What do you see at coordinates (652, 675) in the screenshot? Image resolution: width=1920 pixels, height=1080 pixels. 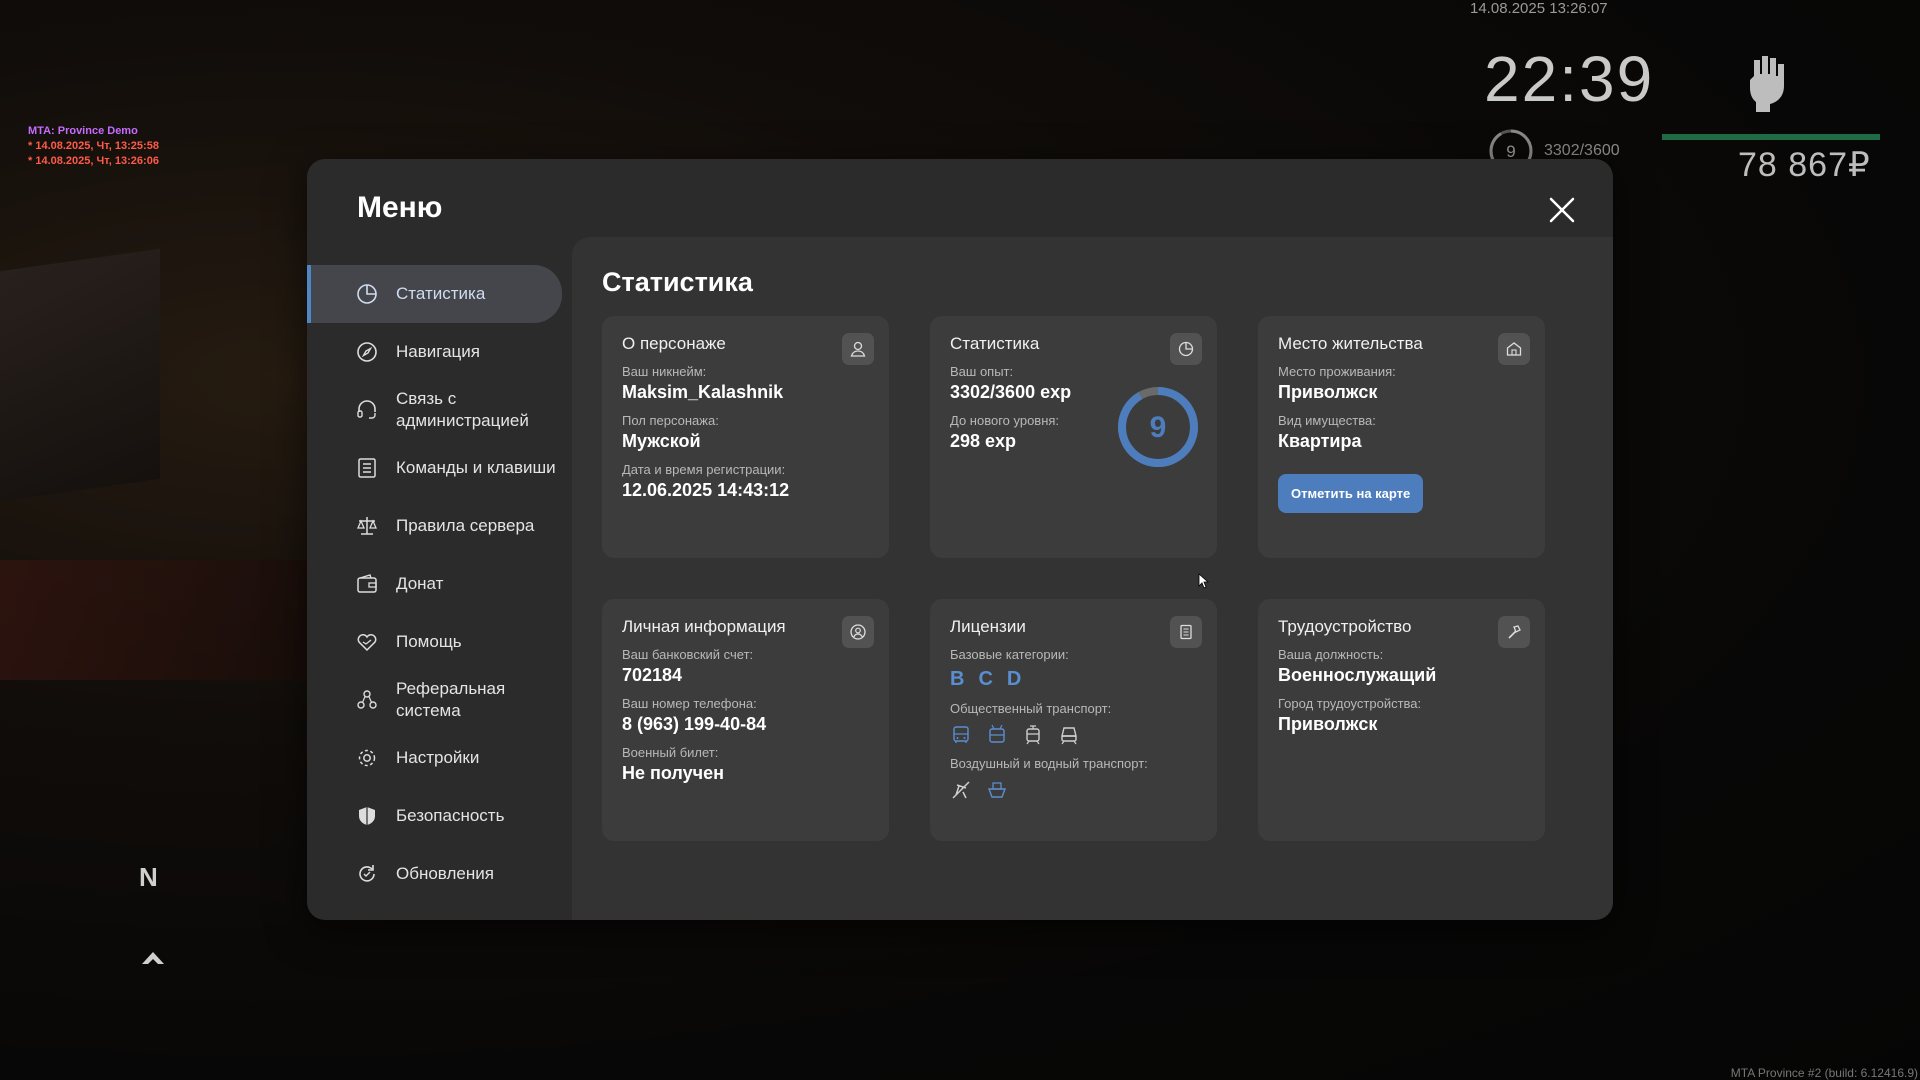 I see `bank-account-value: 702184` at bounding box center [652, 675].